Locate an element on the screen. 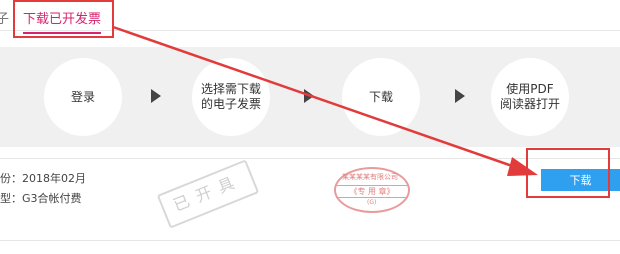  tab-divider is located at coordinates (310, 30).